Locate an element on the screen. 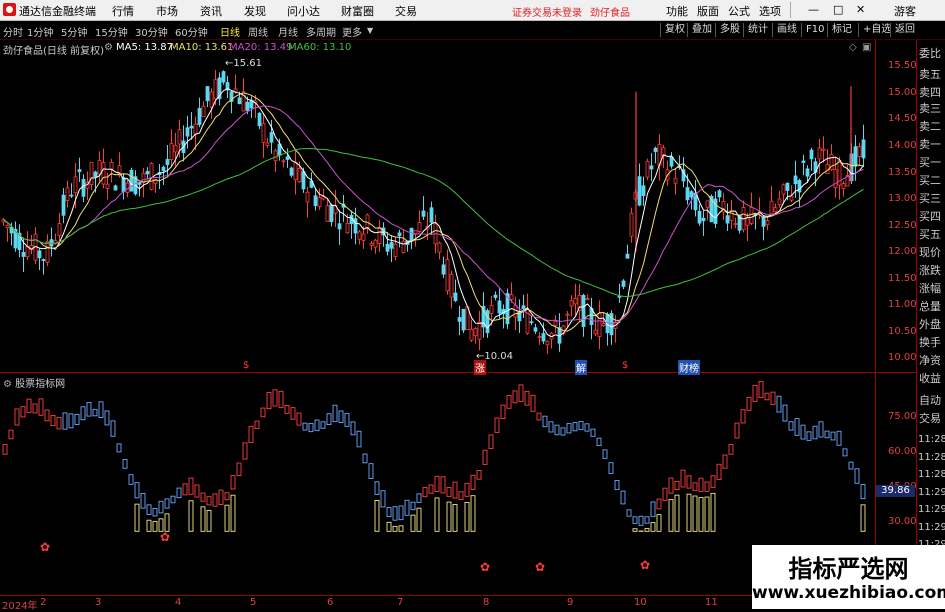 The width and height of the screenshot is (945, 612). period-tab-more: 更多 is located at coordinates (352, 31).